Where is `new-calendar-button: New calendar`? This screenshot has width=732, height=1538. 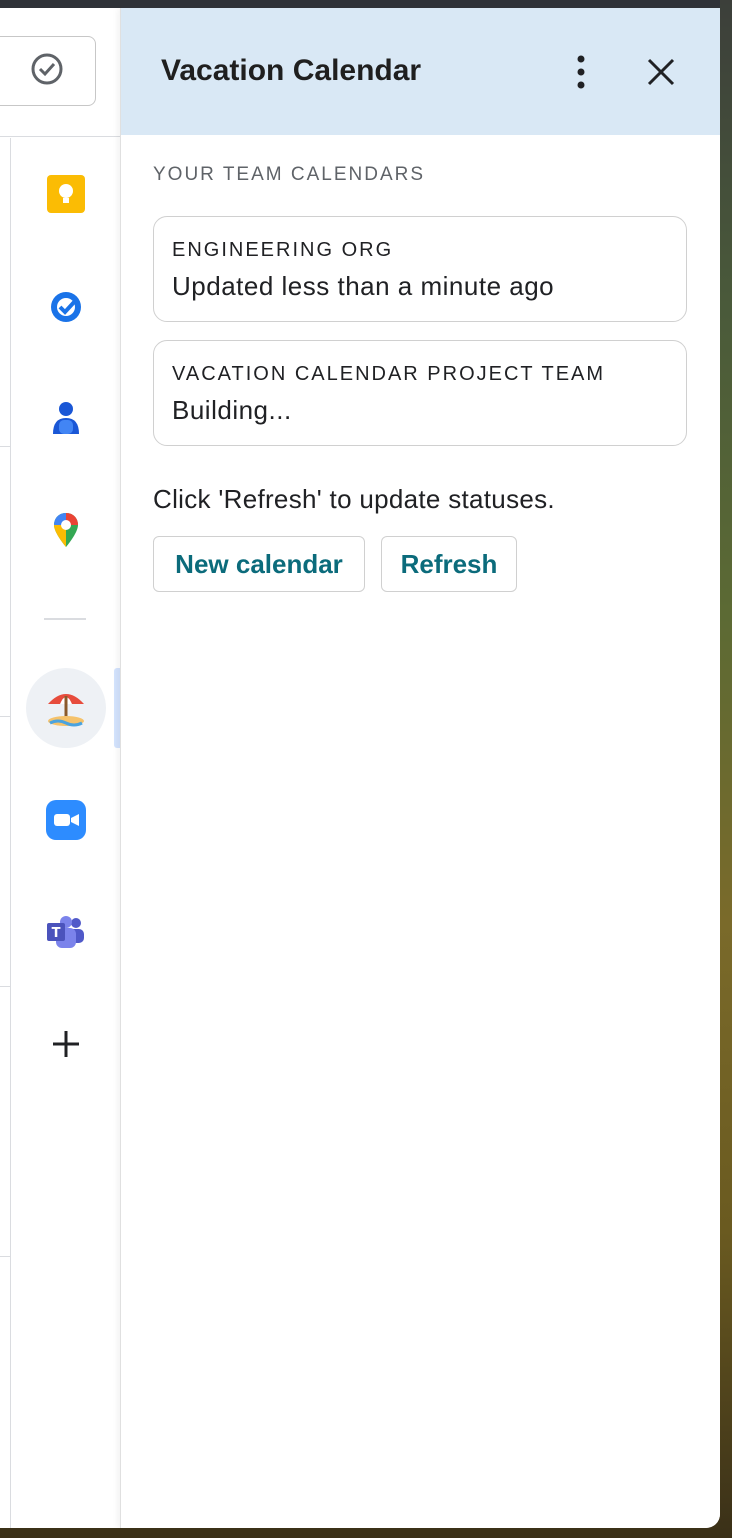 new-calendar-button: New calendar is located at coordinates (259, 564).